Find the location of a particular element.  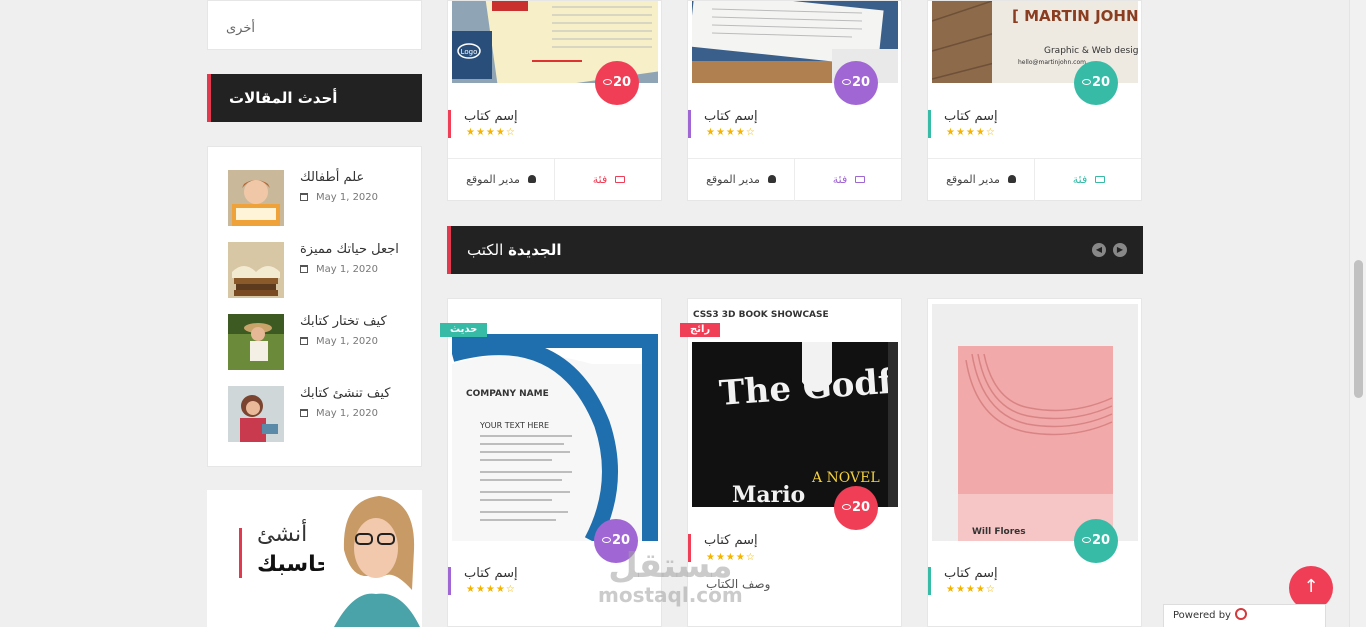

book-card: Logo 20 إسم كتاب ★★★★☆ مدير الموقع فئة is located at coordinates (554, 100).